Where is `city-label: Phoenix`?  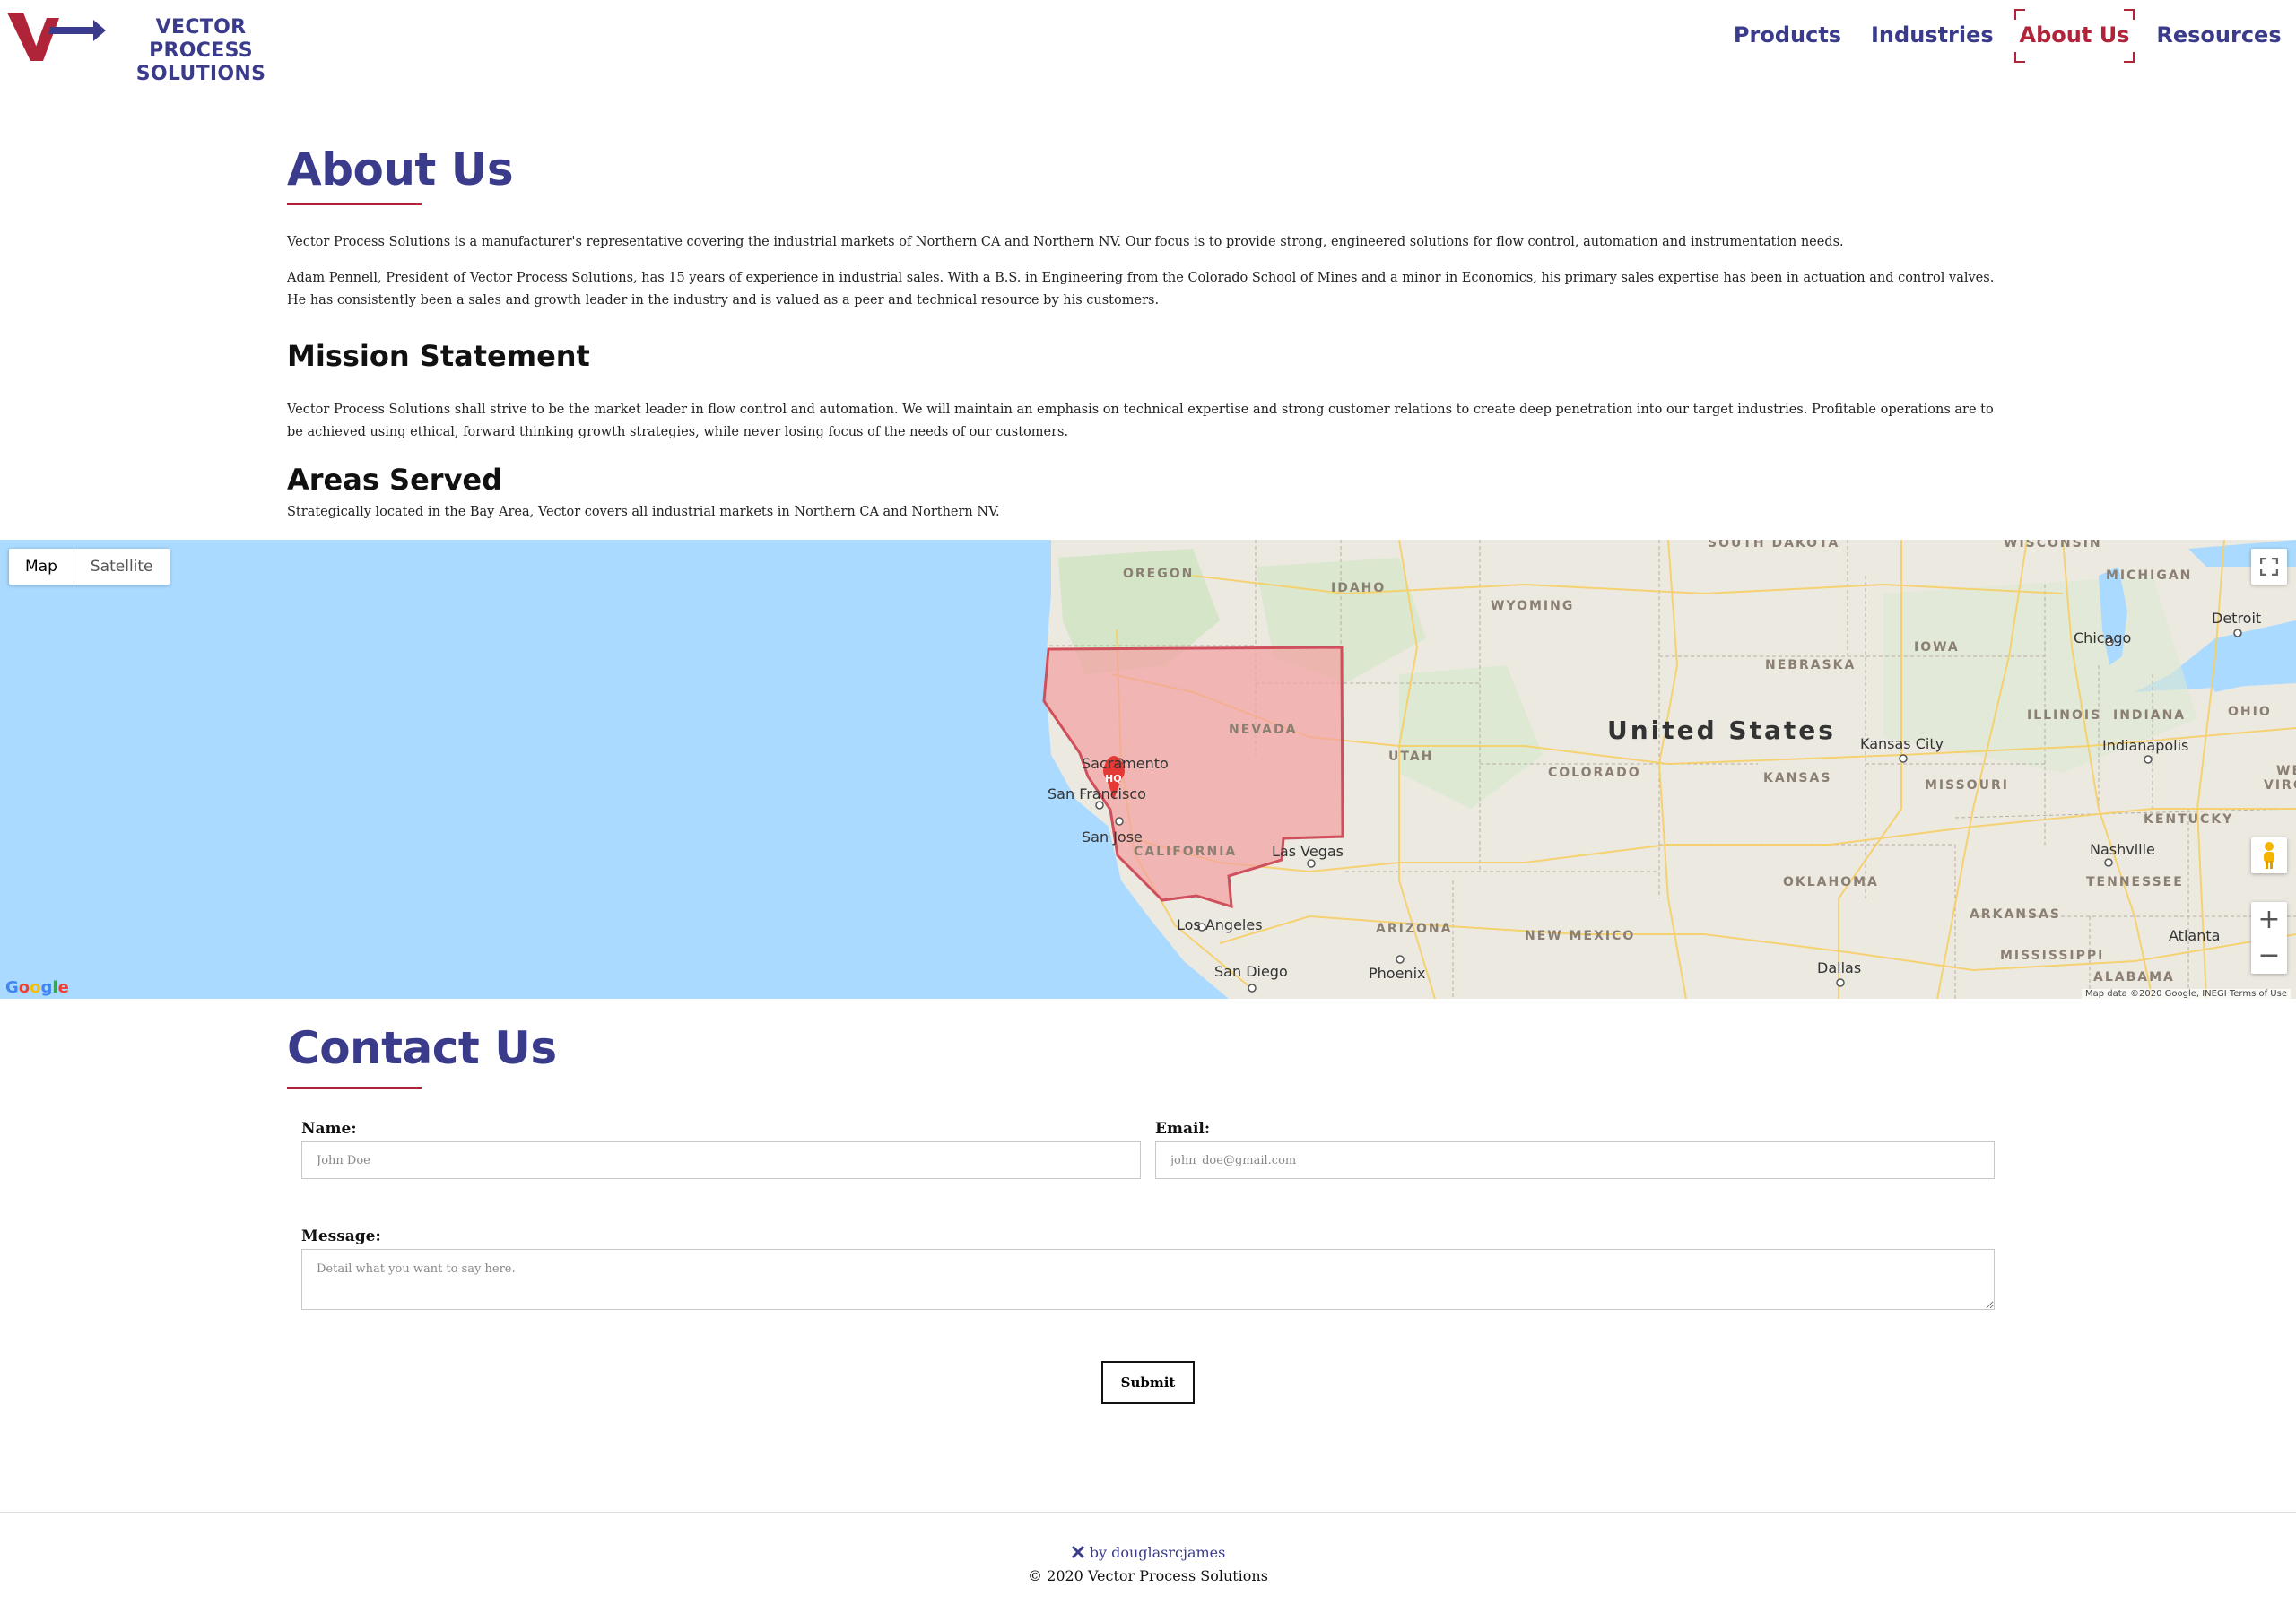
city-label: Phoenix is located at coordinates (1397, 973).